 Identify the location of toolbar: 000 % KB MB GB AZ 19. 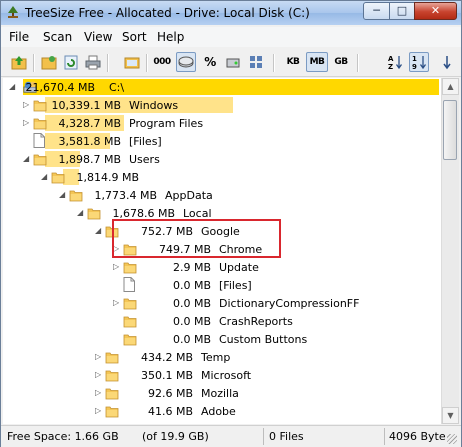
(231, 62).